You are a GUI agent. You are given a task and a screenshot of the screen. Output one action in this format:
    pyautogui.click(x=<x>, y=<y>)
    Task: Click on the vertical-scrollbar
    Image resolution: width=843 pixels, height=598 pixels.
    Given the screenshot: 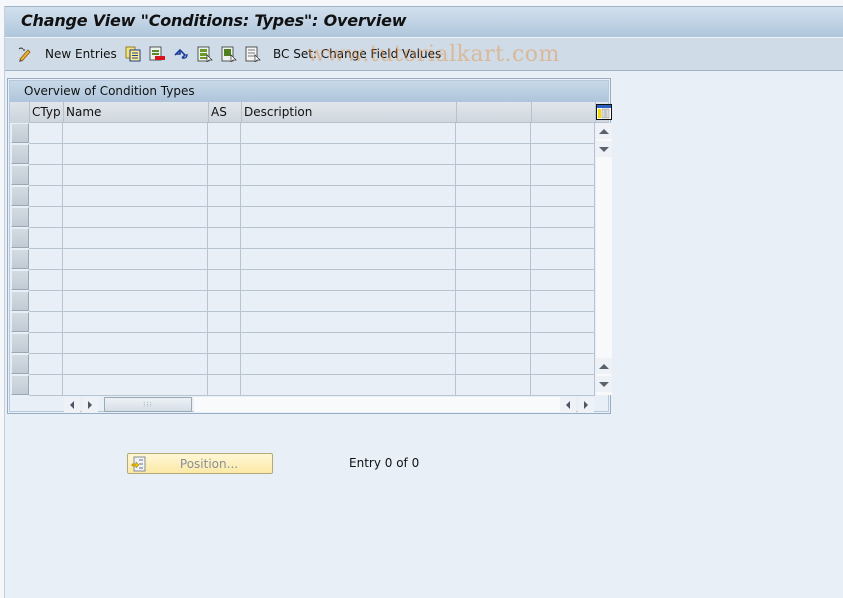 What is the action you would take?
    pyautogui.click(x=604, y=259)
    